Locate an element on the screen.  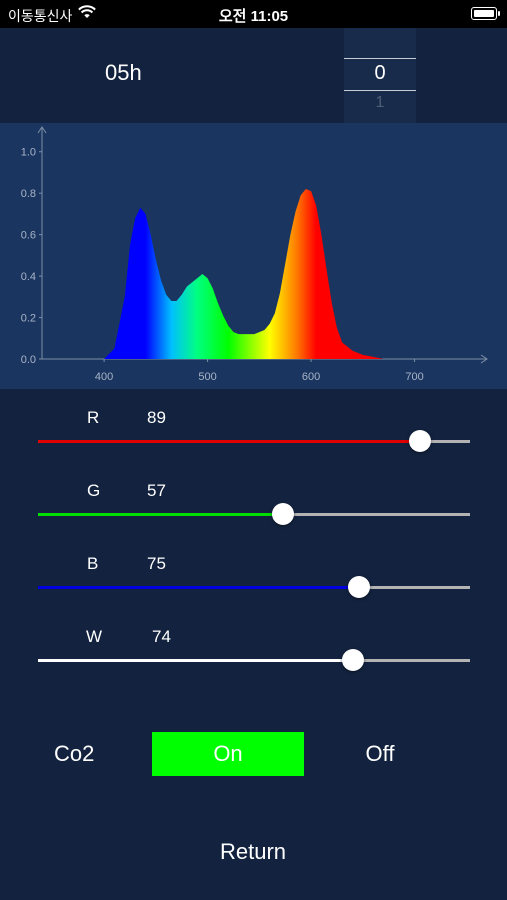
spectrum-area is located at coordinates (249, 274).